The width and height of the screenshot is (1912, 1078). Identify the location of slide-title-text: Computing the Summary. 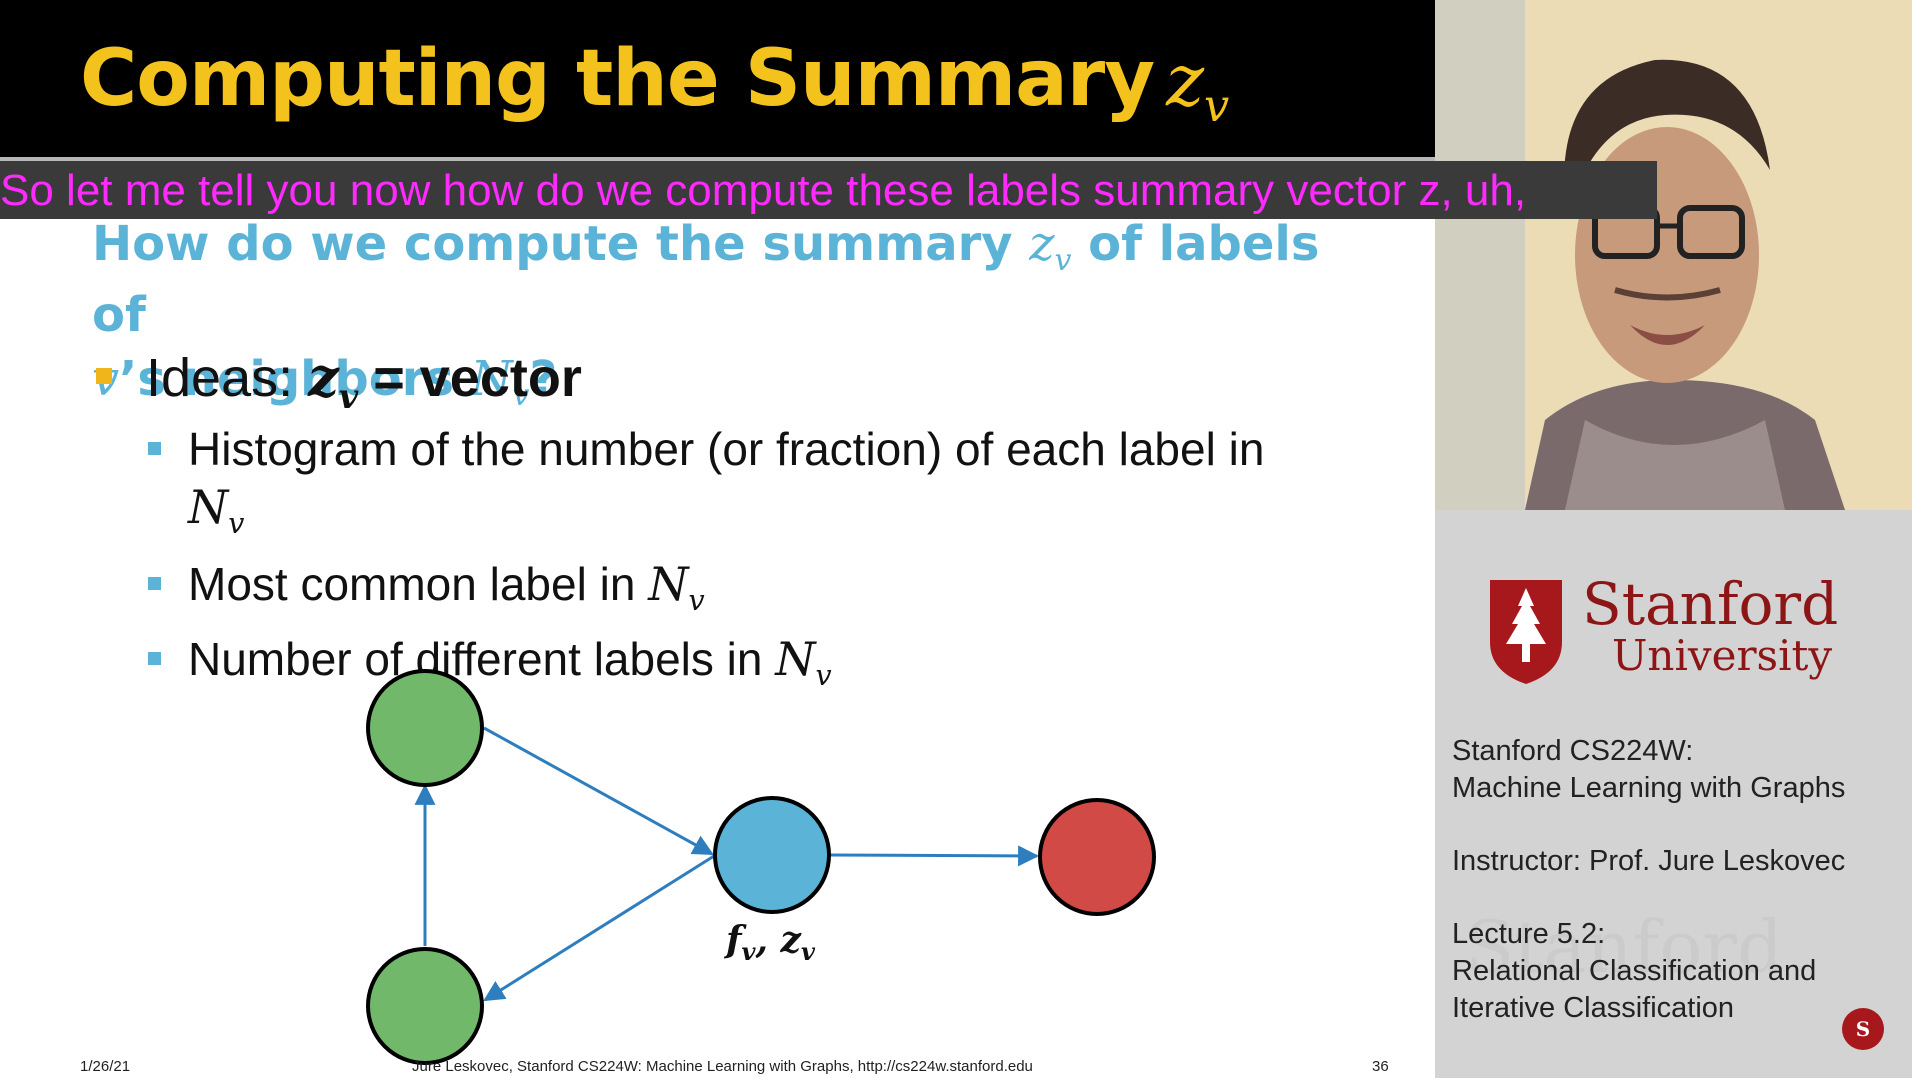
(617, 79).